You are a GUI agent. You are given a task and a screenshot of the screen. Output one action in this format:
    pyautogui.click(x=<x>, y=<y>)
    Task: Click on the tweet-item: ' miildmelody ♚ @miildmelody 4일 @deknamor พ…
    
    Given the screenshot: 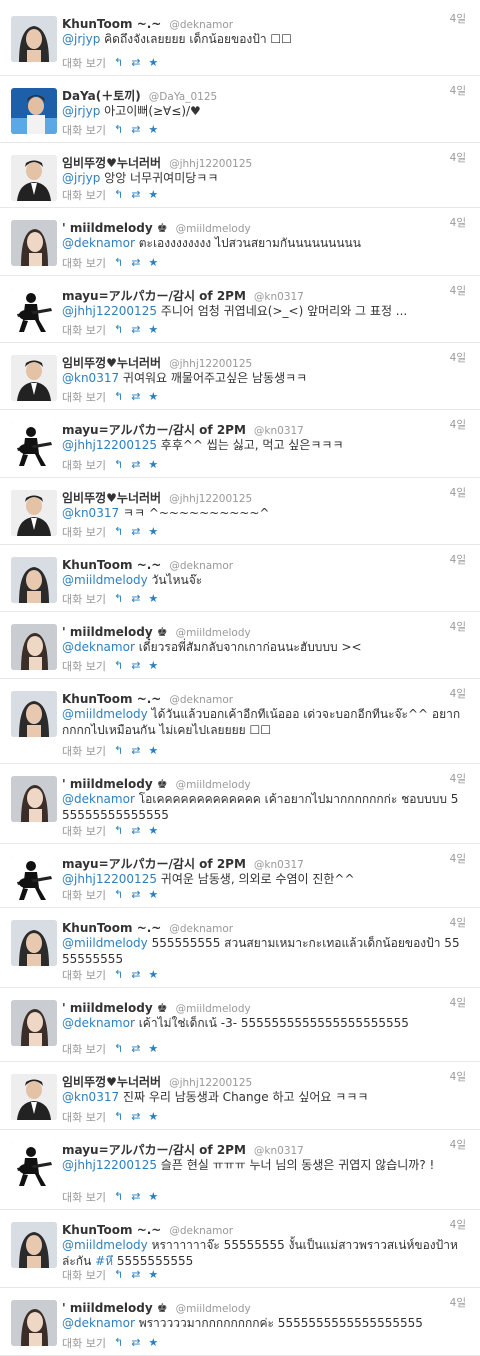 What is the action you would take?
    pyautogui.click(x=240, y=1322)
    